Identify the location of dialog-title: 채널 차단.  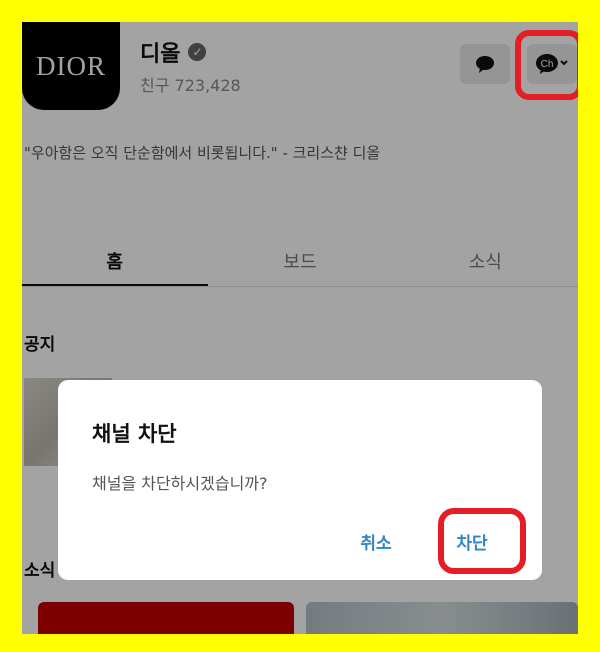
(134, 434).